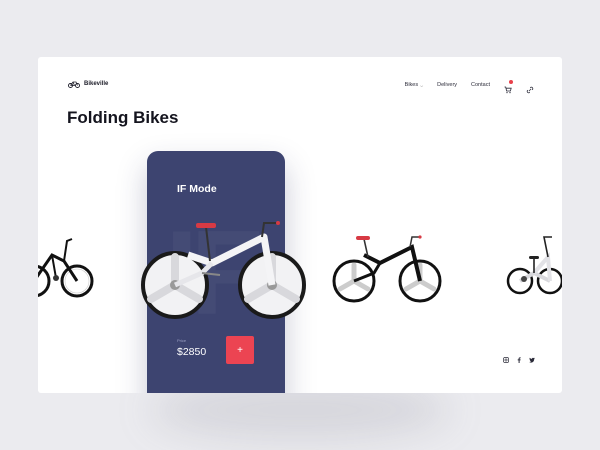 The image size is (600, 450). I want to click on bike-image-left, so click(71, 269).